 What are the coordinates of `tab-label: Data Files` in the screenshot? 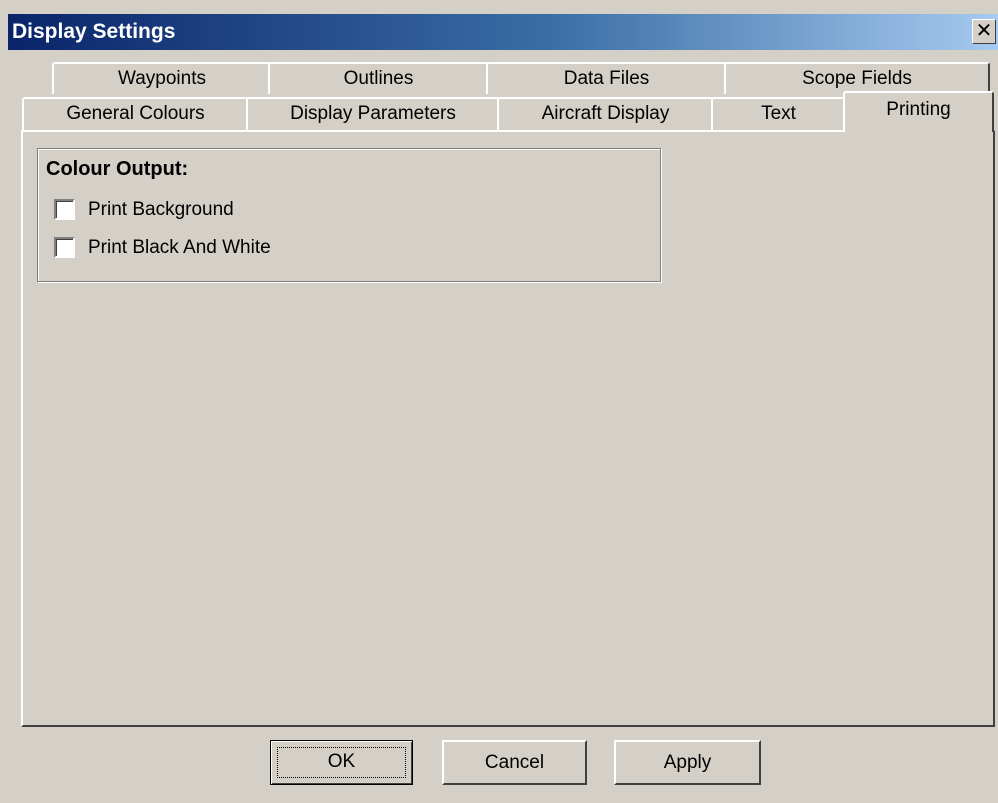 It's located at (606, 78).